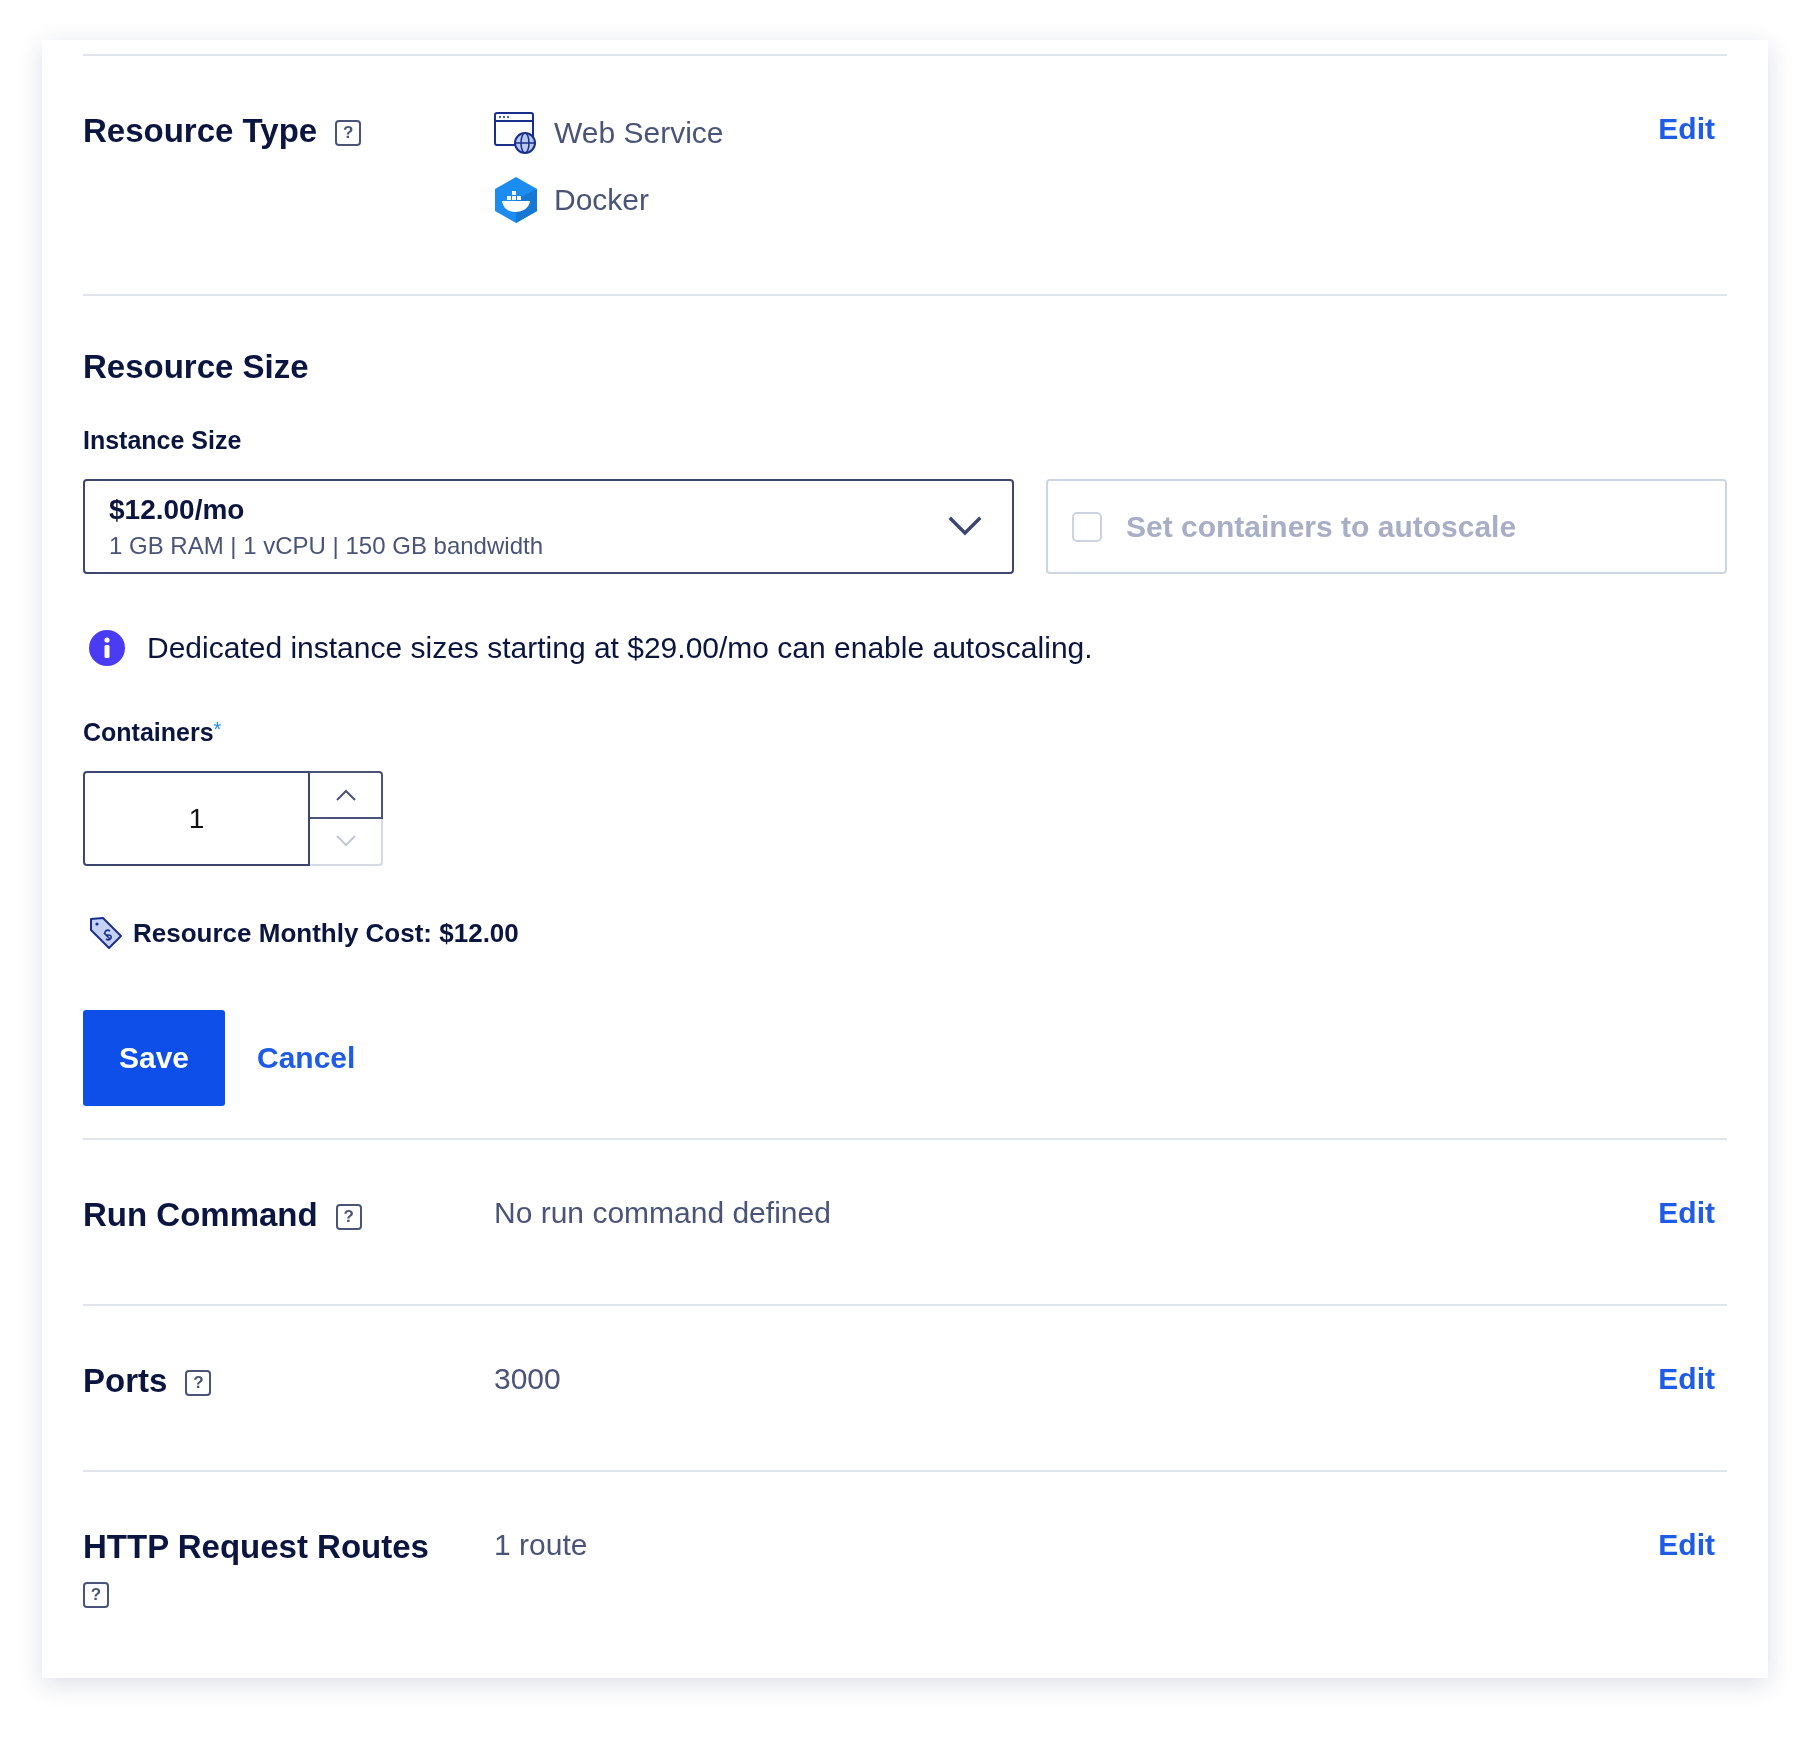  Describe the element at coordinates (106, 933) in the screenshot. I see `price-tag-icon` at that location.